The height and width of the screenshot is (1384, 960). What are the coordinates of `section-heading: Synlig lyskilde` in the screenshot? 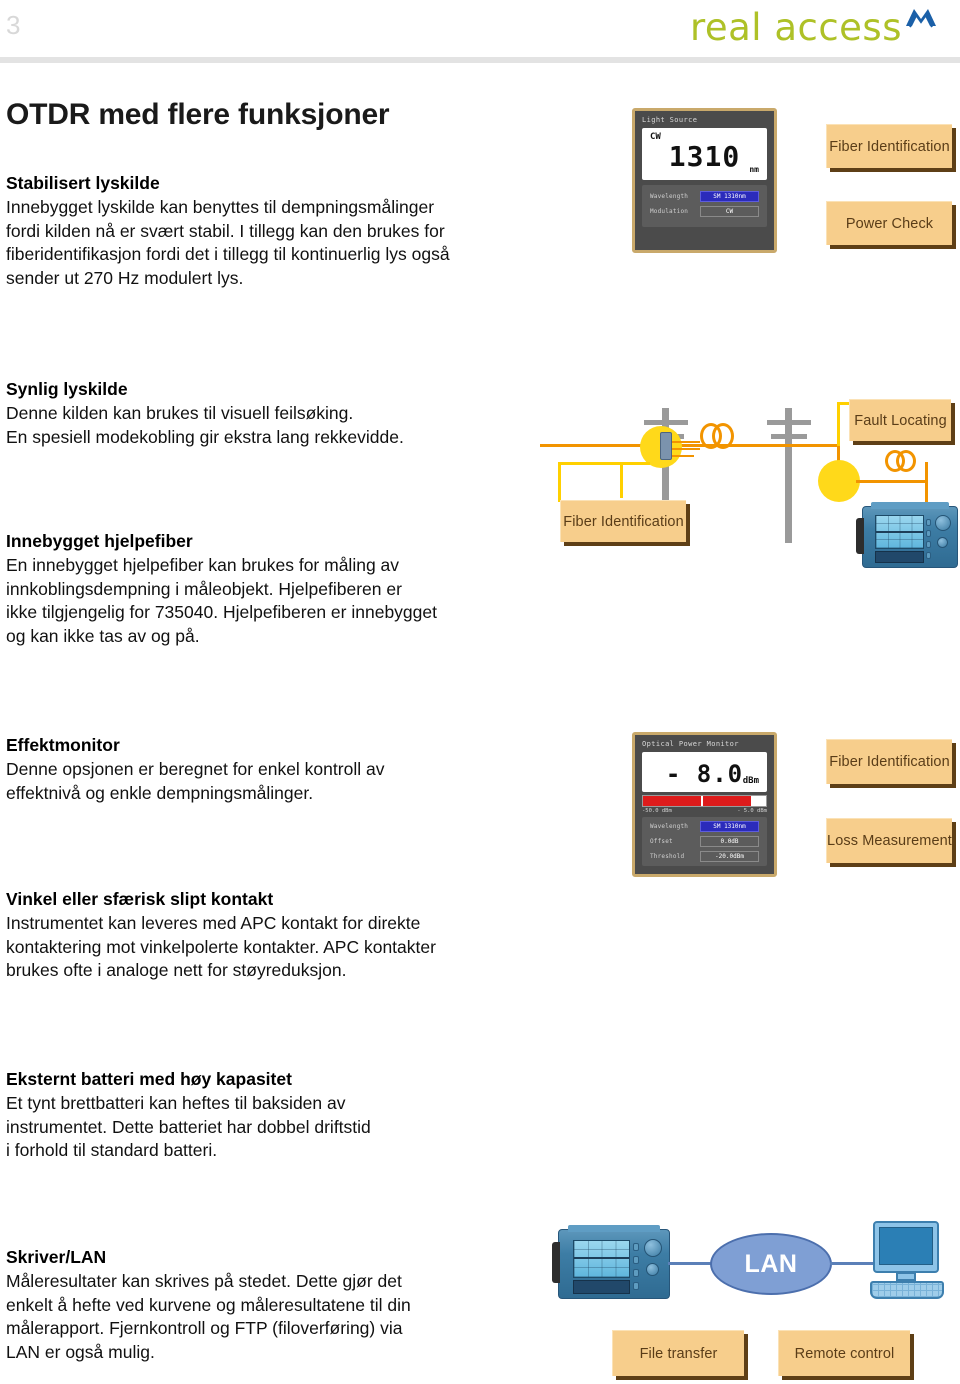 It's located at (67, 389).